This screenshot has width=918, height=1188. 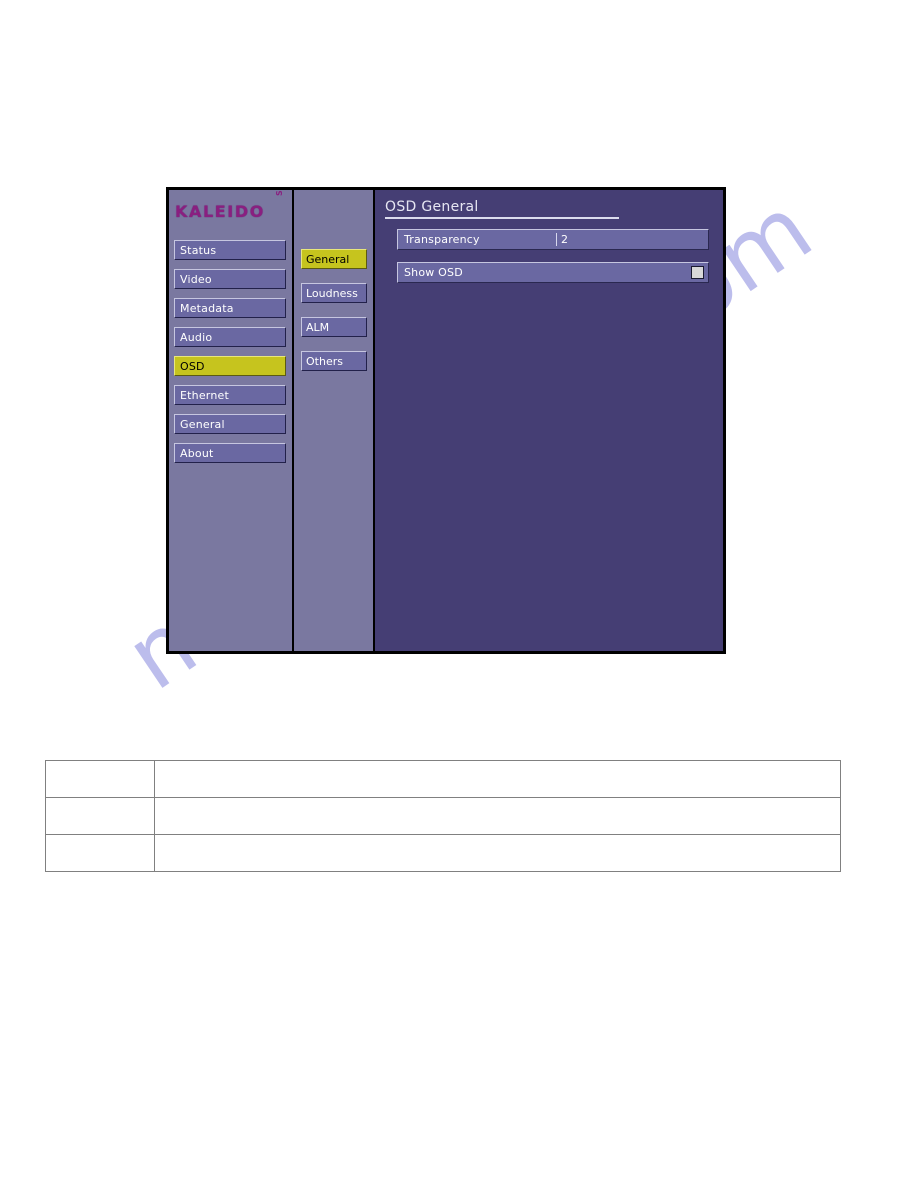 What do you see at coordinates (564, 239) in the screenshot?
I see `field-value-transparency: 2` at bounding box center [564, 239].